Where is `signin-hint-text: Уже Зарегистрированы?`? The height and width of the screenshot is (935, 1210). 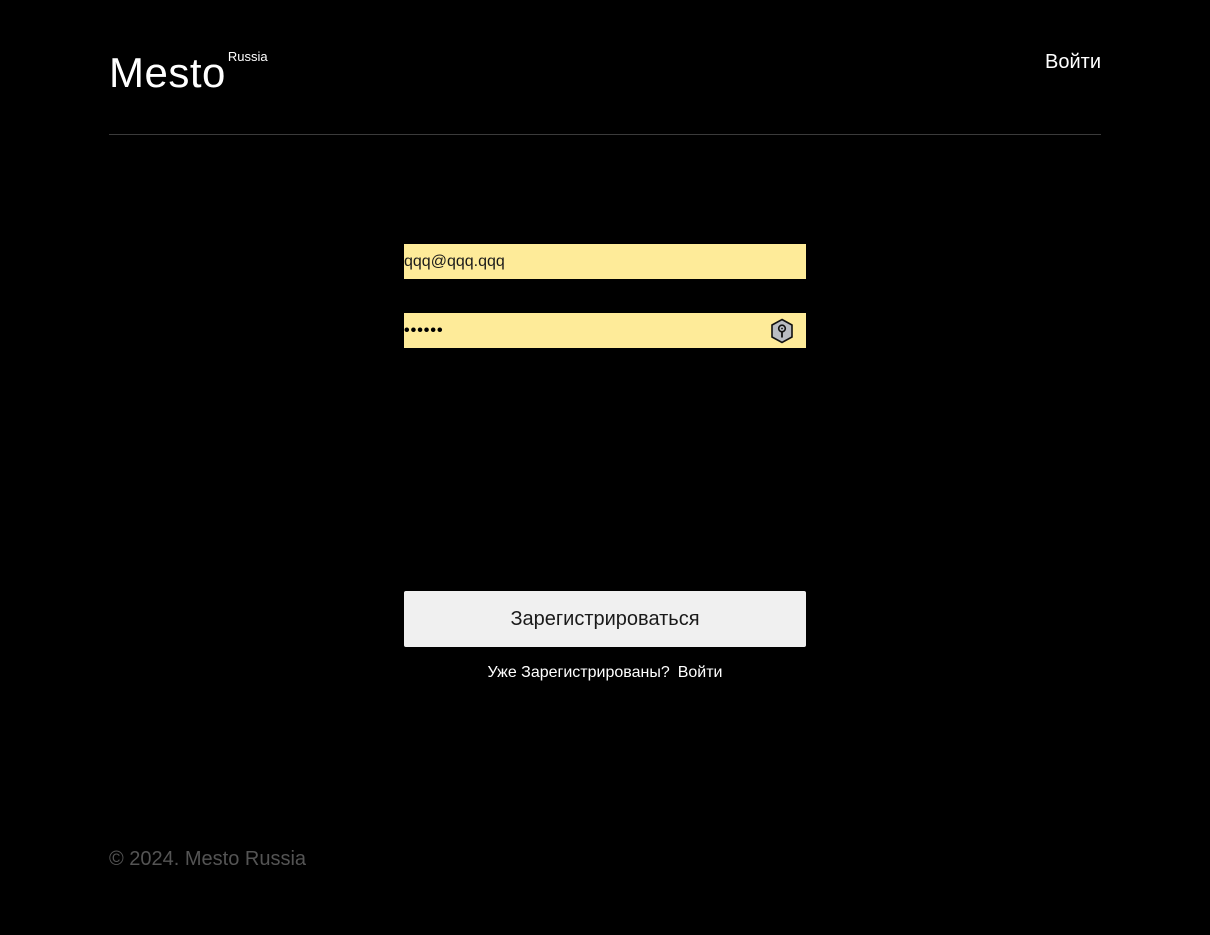
signin-hint-text: Уже Зарегистрированы? is located at coordinates (578, 672).